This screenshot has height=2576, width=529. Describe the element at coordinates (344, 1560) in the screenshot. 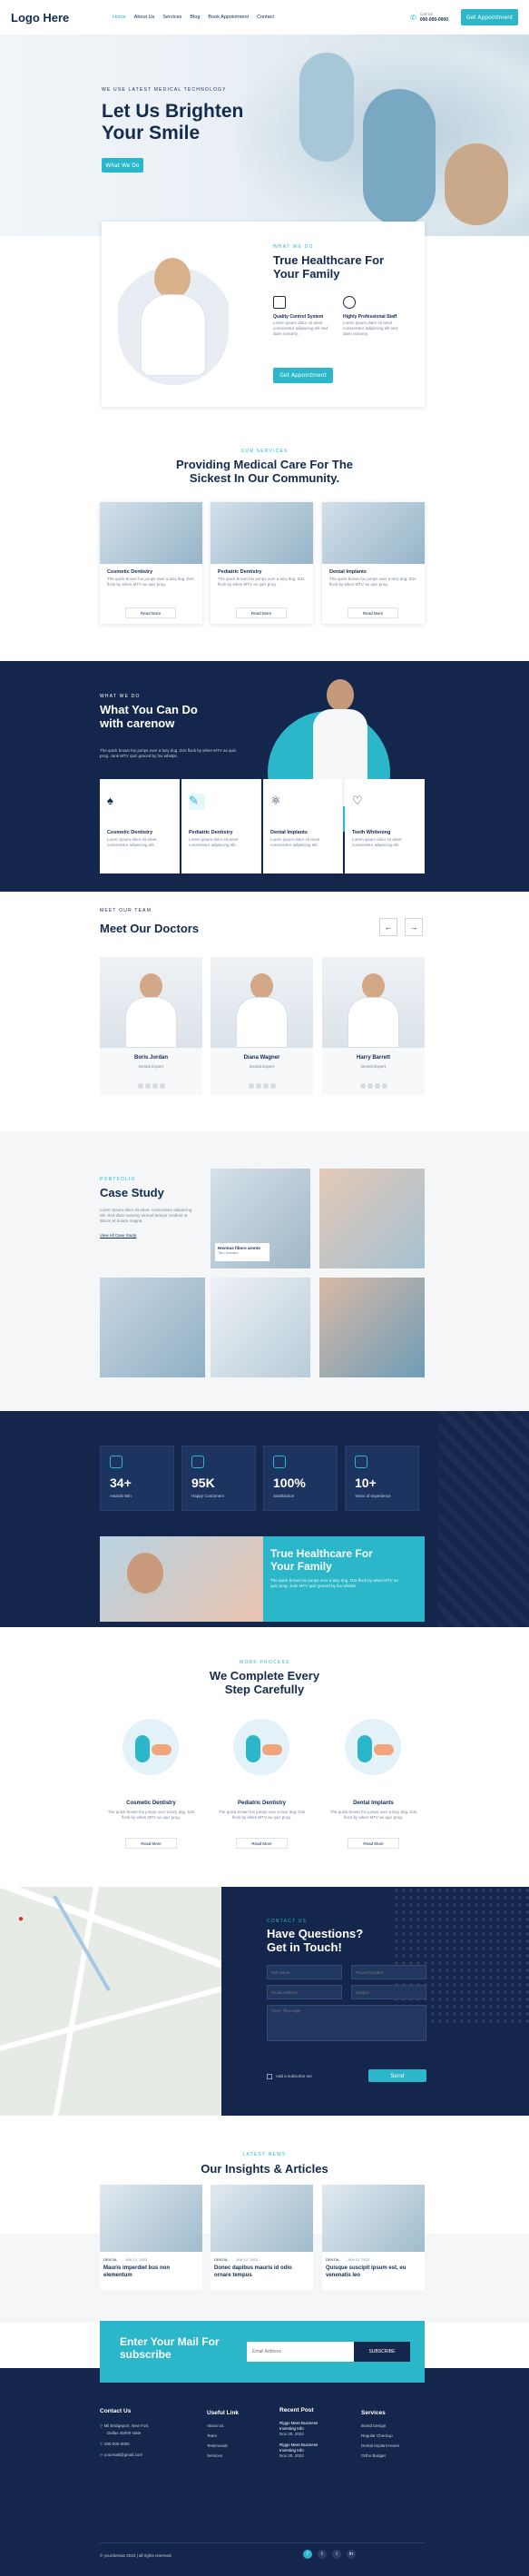

I see `banner-title: True Healthcare For Your Family` at that location.